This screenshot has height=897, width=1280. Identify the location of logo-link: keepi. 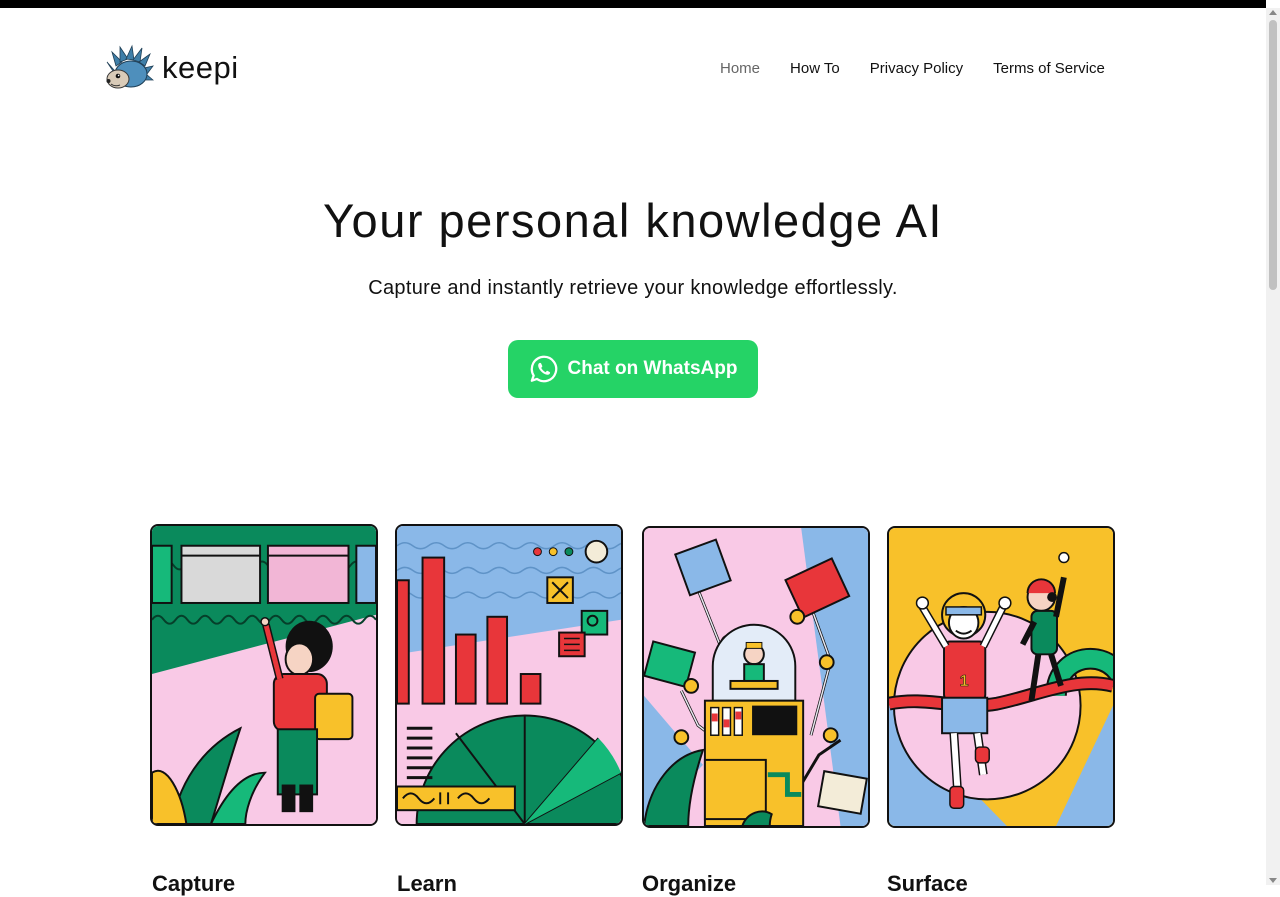
(171, 69).